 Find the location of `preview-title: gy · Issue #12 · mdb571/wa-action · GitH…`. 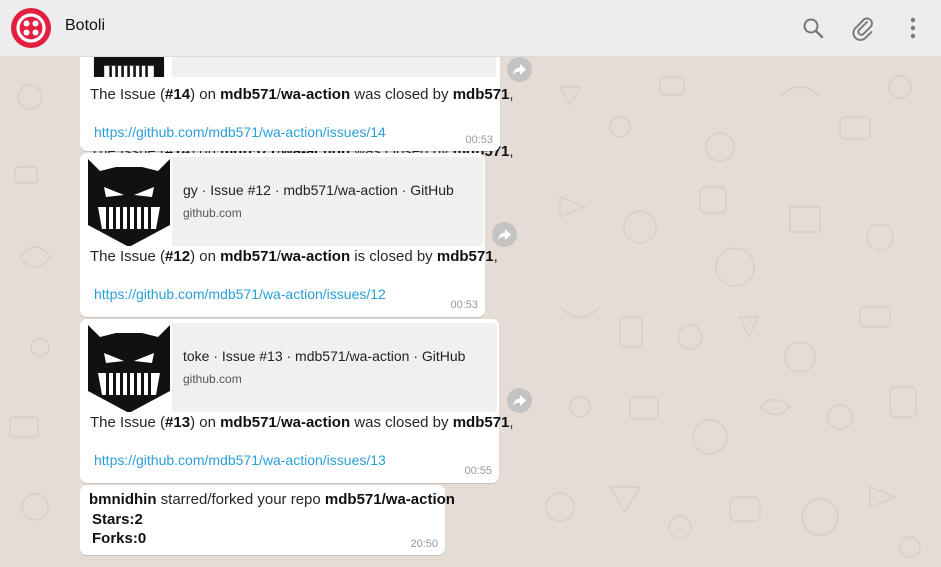

preview-title: gy · Issue #12 · mdb571/wa-action · GitH… is located at coordinates (318, 190).